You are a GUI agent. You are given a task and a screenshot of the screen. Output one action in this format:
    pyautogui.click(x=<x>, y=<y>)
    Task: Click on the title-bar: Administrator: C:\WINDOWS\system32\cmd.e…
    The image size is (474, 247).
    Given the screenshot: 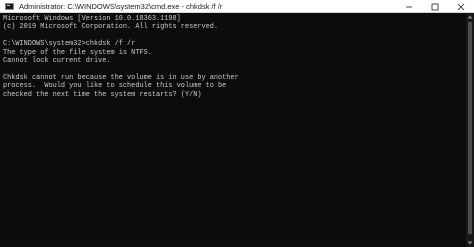 What is the action you would take?
    pyautogui.click(x=237, y=6)
    